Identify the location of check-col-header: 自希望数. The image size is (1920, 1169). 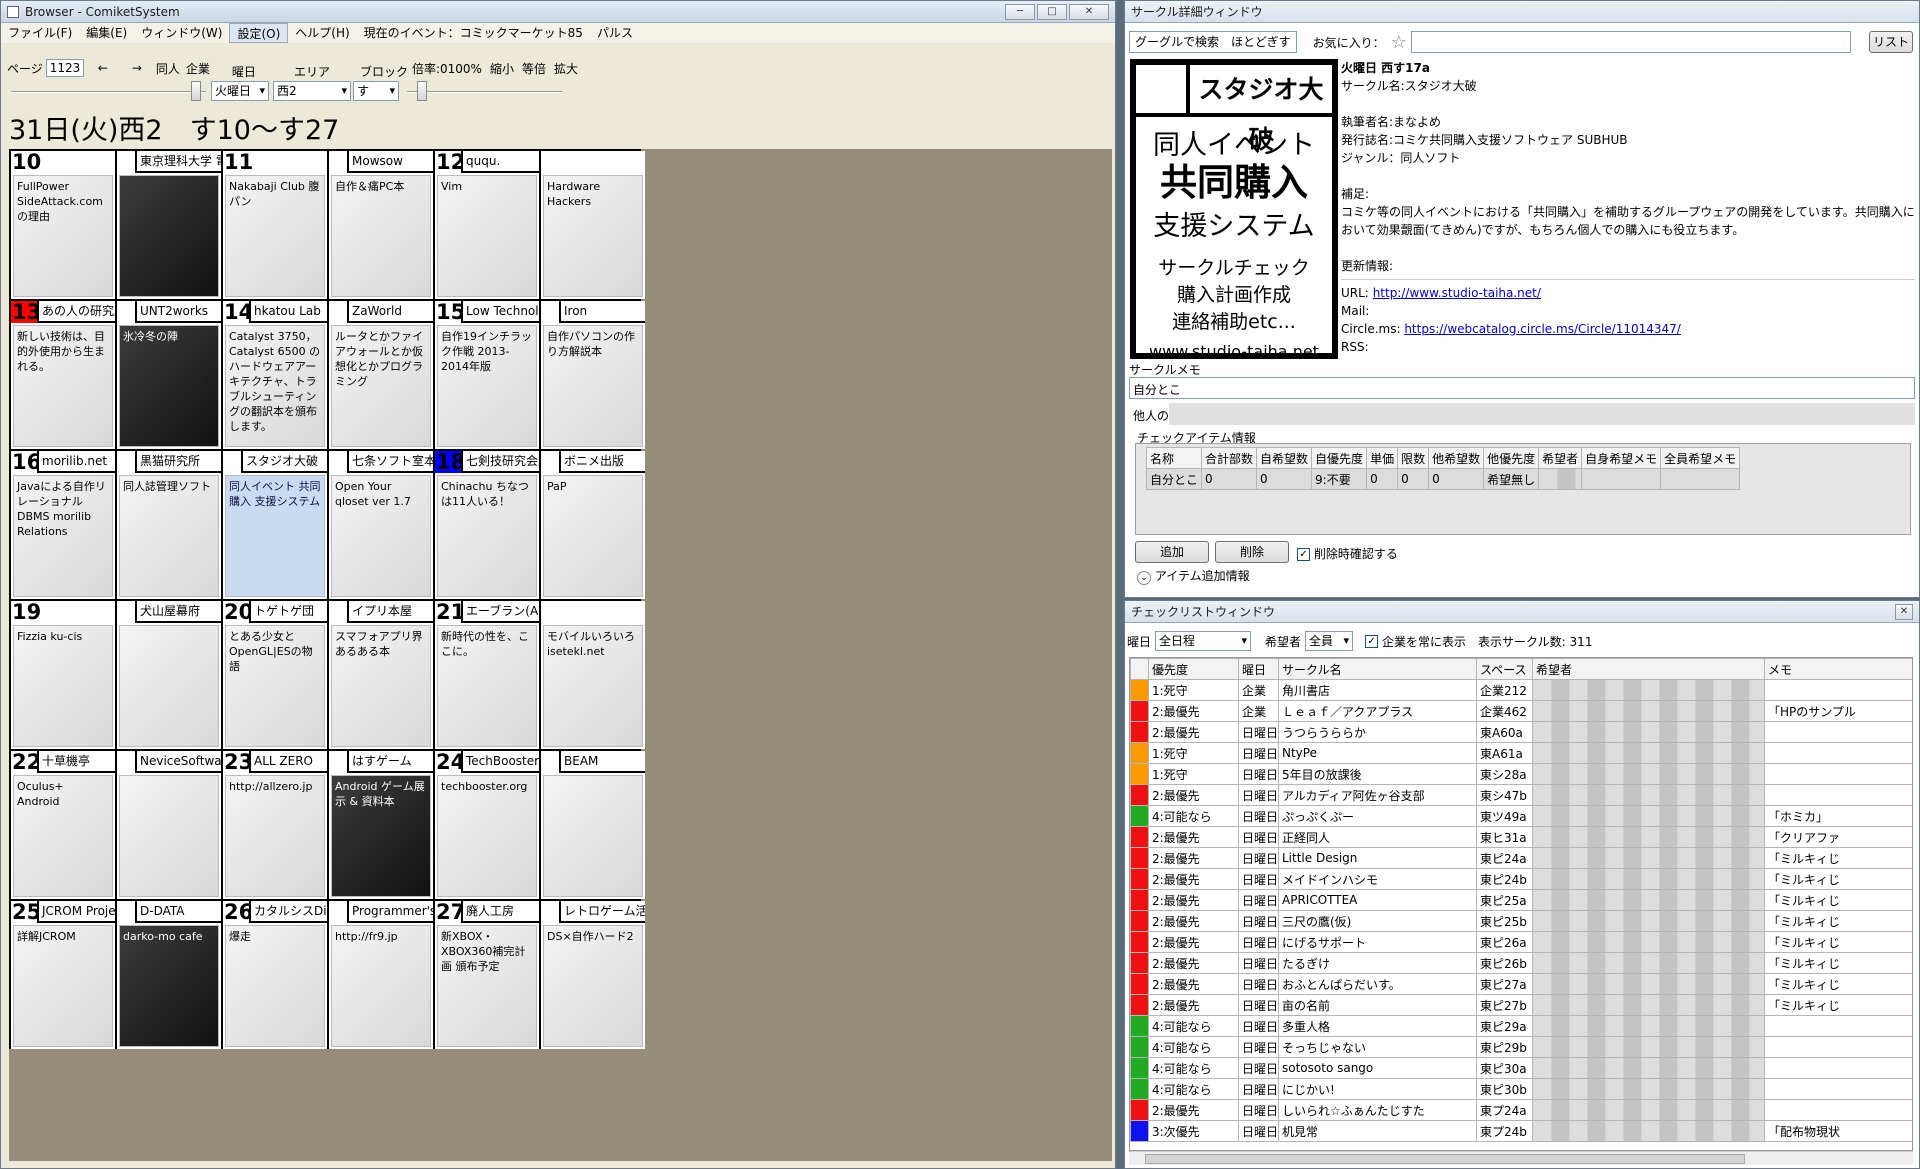
(1284, 458).